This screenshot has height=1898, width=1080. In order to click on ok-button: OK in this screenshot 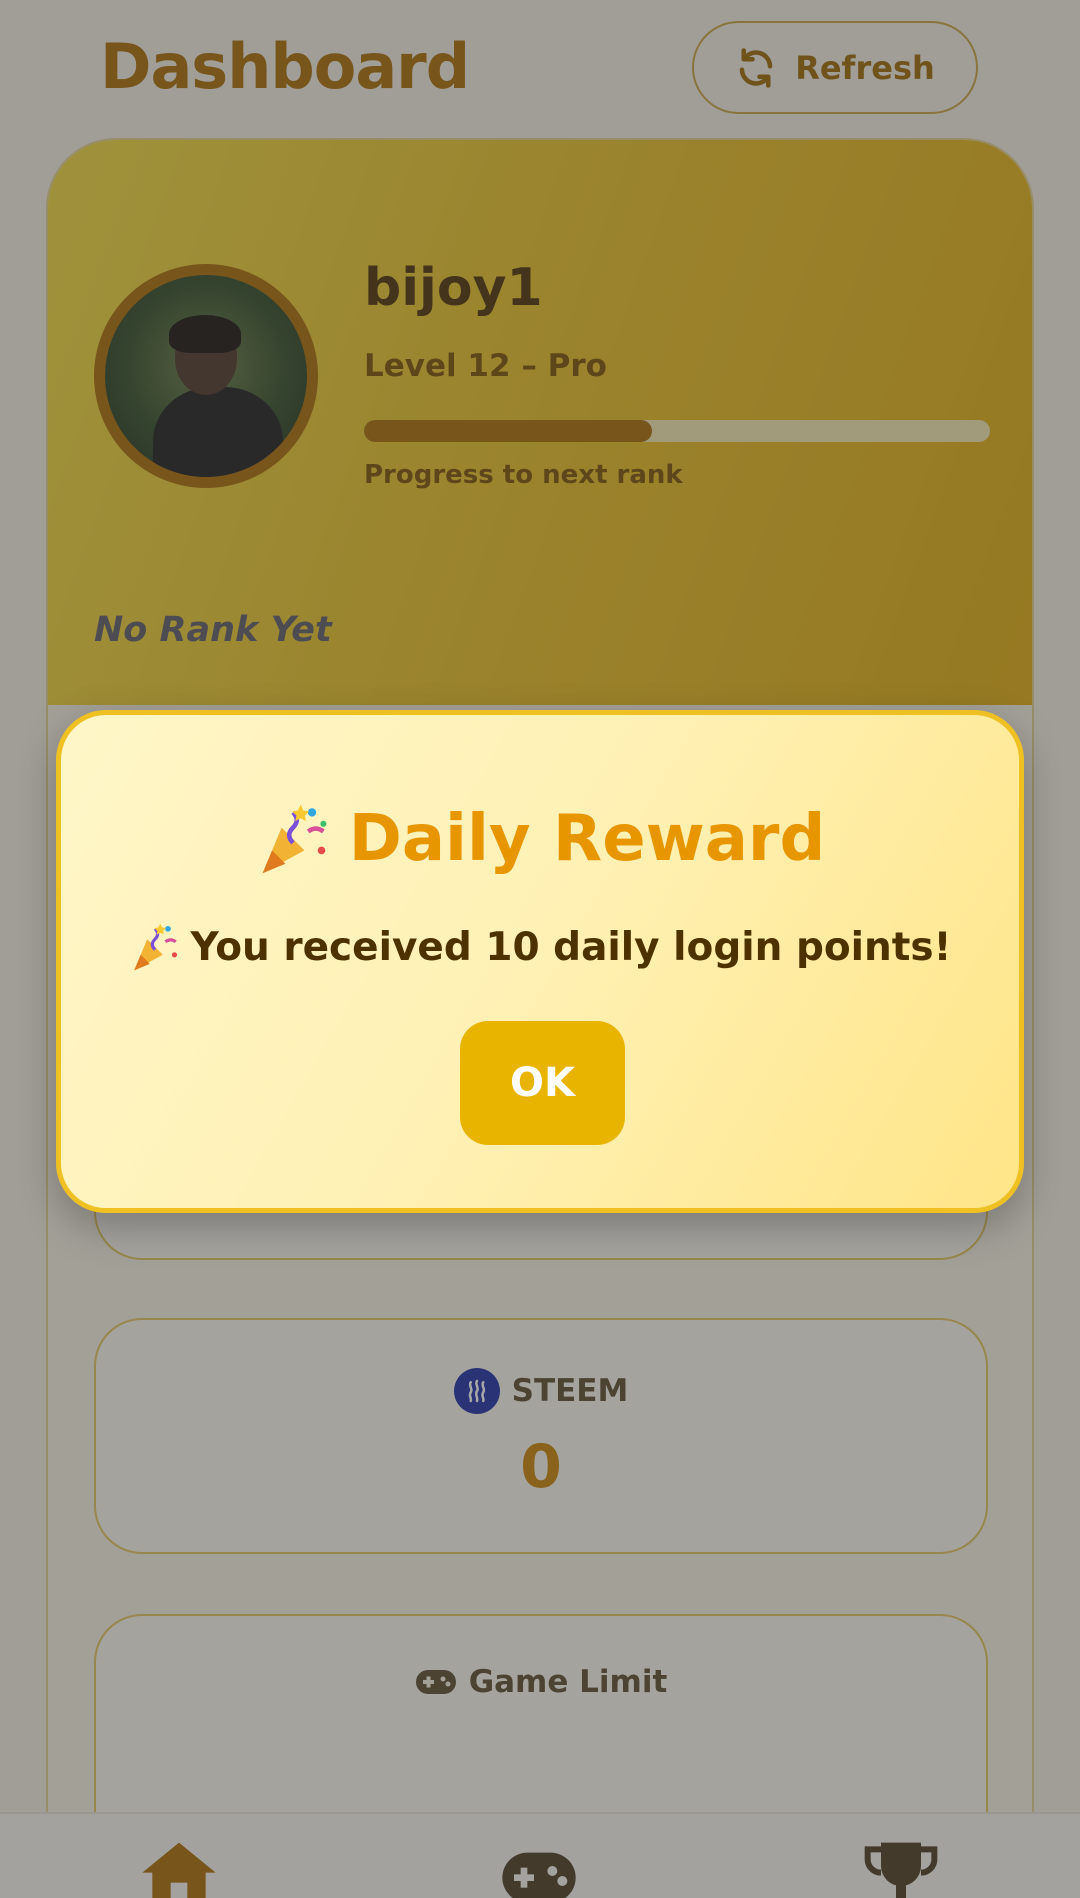, I will do `click(542, 1083)`.